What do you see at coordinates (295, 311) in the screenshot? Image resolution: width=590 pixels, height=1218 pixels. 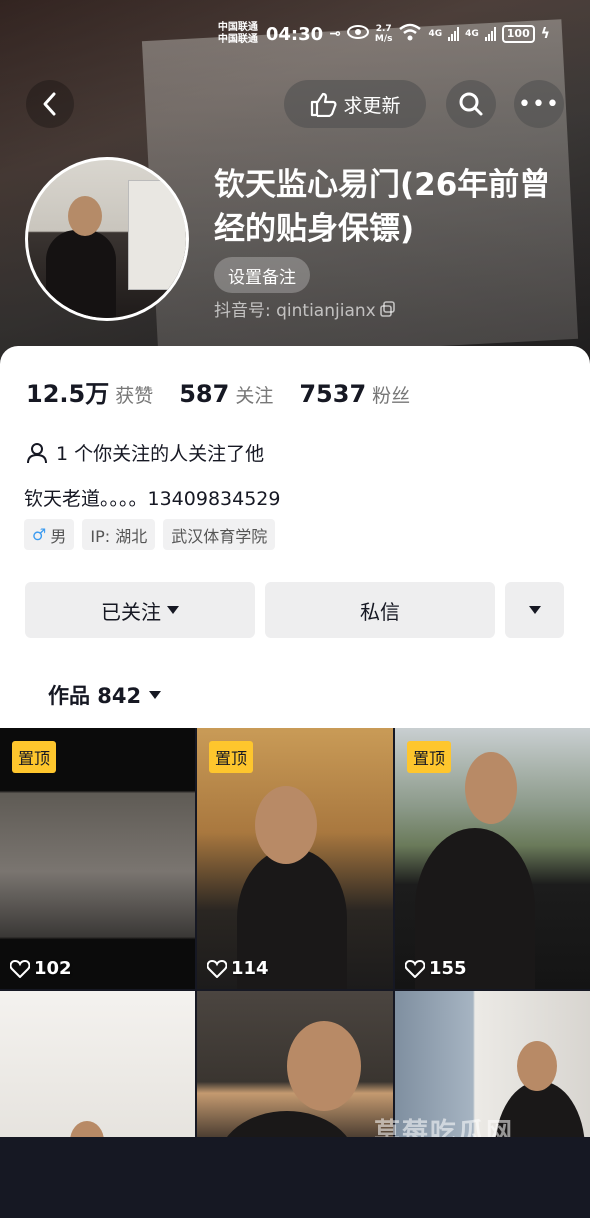 I see `douyin-id-text: 抖音号: qintianjianx` at bounding box center [295, 311].